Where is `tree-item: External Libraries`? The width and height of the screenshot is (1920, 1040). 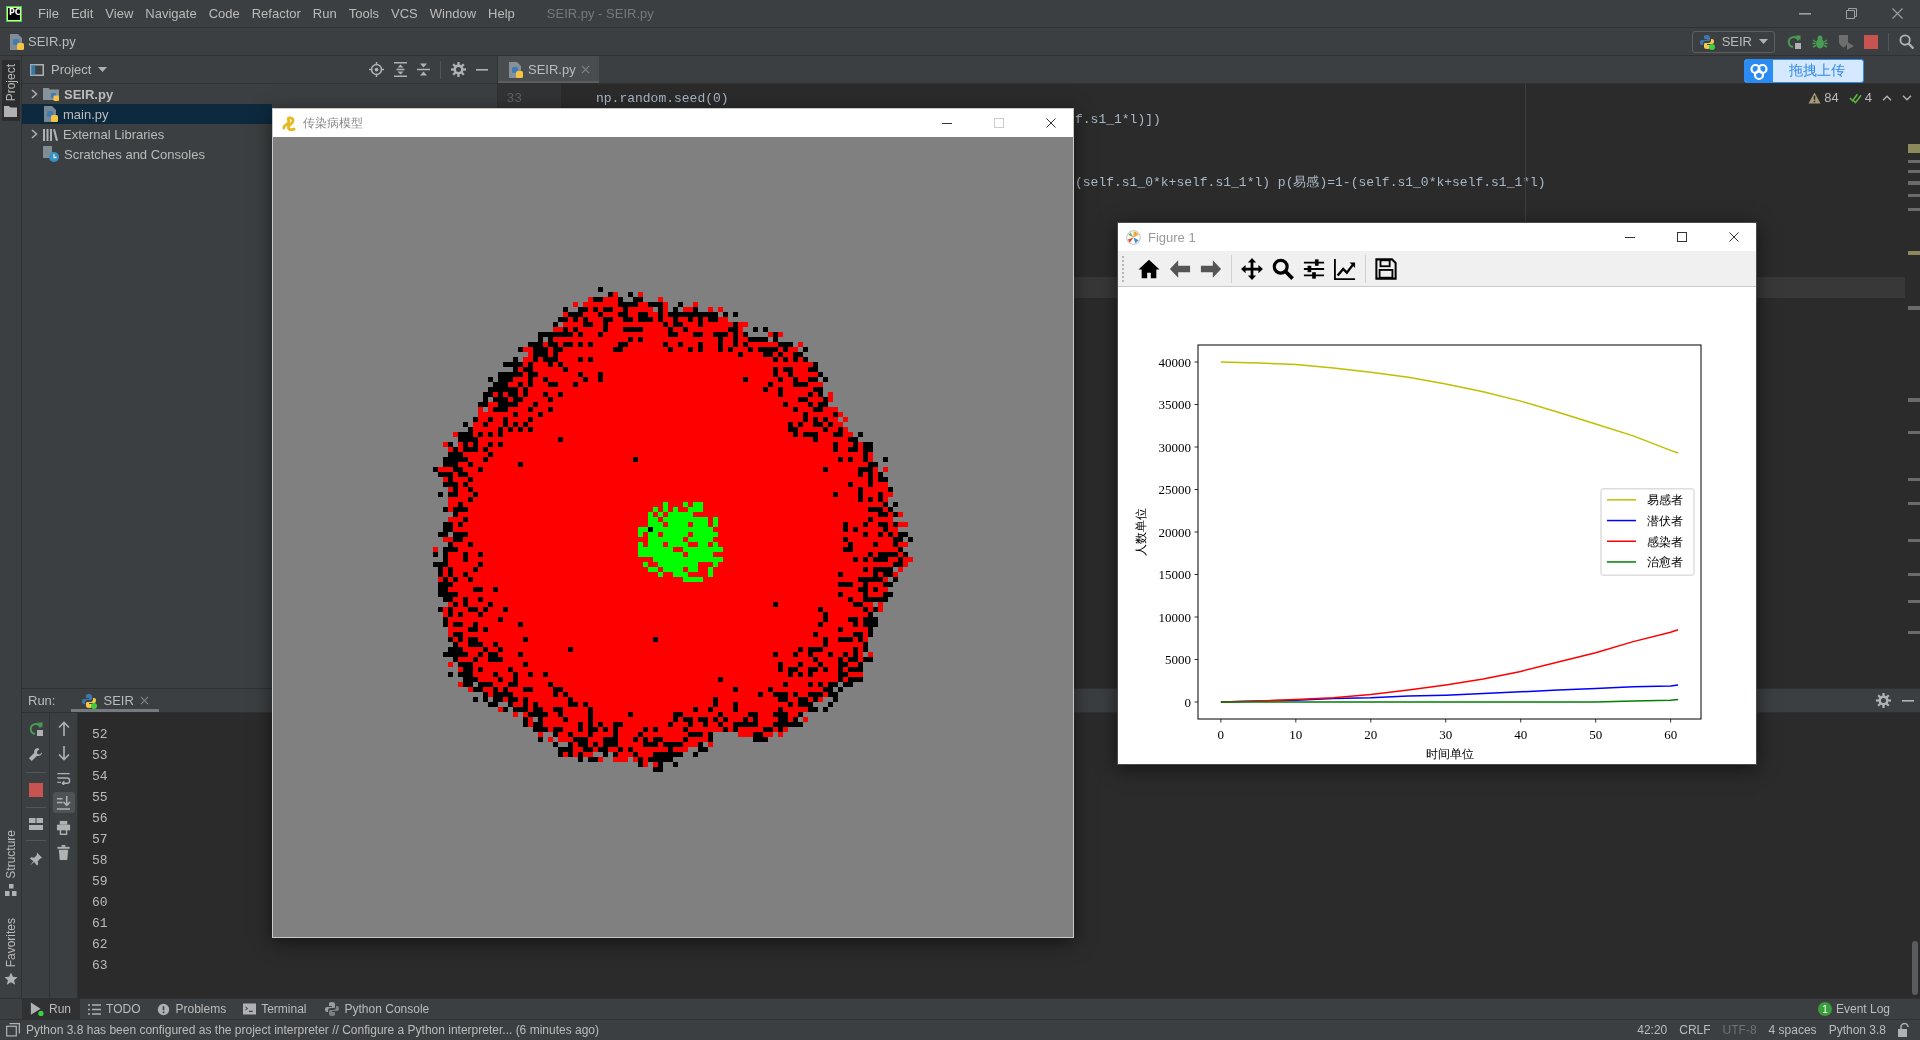
tree-item: External Libraries is located at coordinates (147, 134).